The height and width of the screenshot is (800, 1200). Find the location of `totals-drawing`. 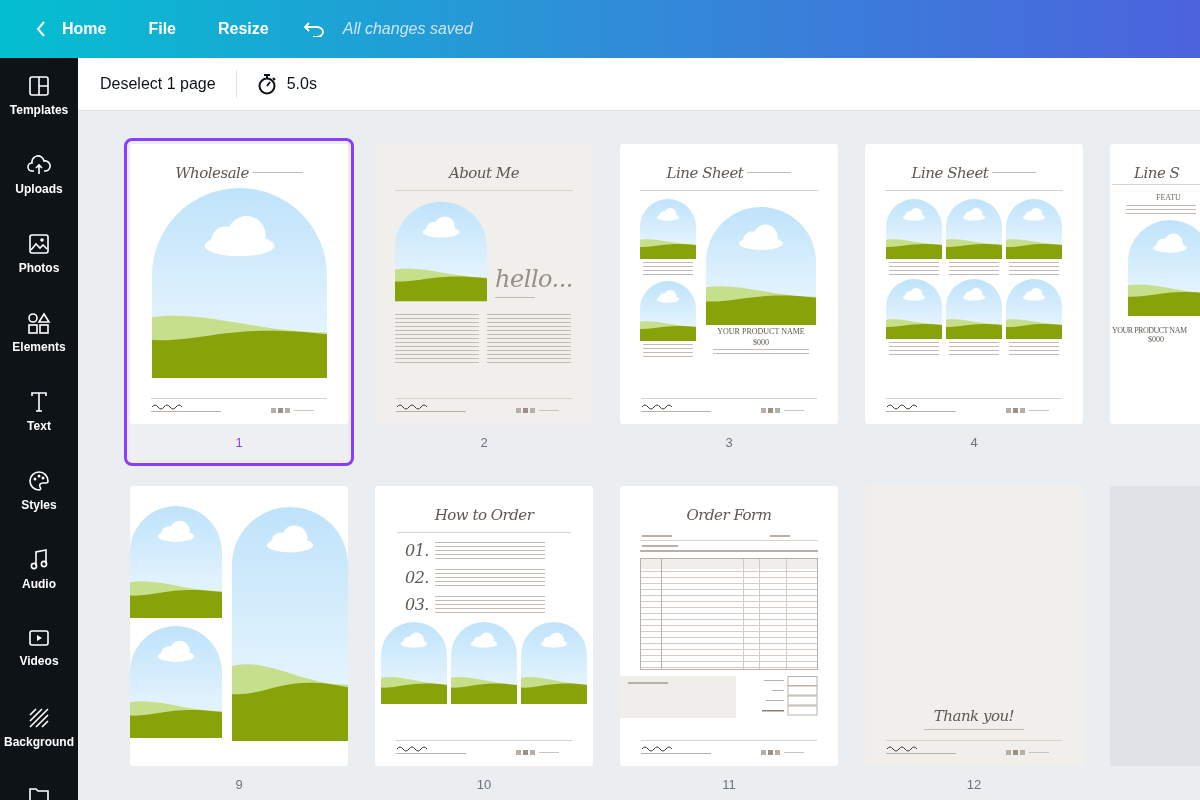

totals-drawing is located at coordinates (790, 696).